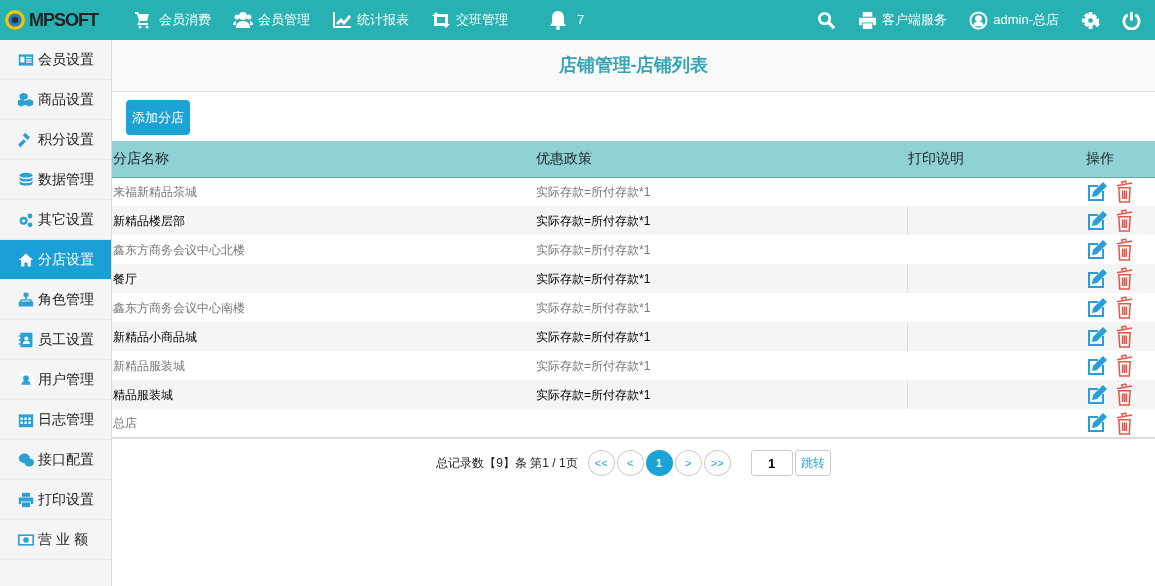  What do you see at coordinates (64, 20) in the screenshot?
I see `logo: MPSOFT` at bounding box center [64, 20].